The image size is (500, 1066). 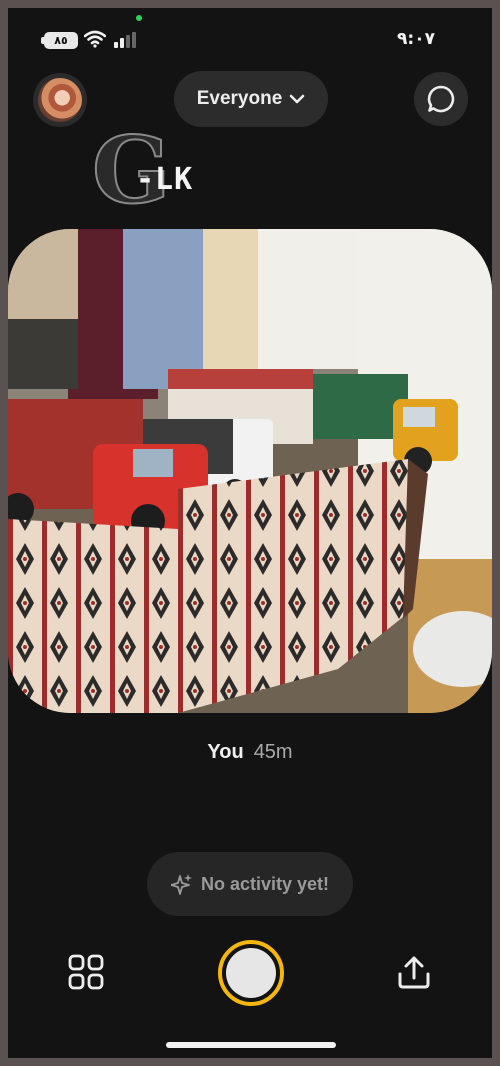 I want to click on activity-label: No activity yet!, so click(x=265, y=883).